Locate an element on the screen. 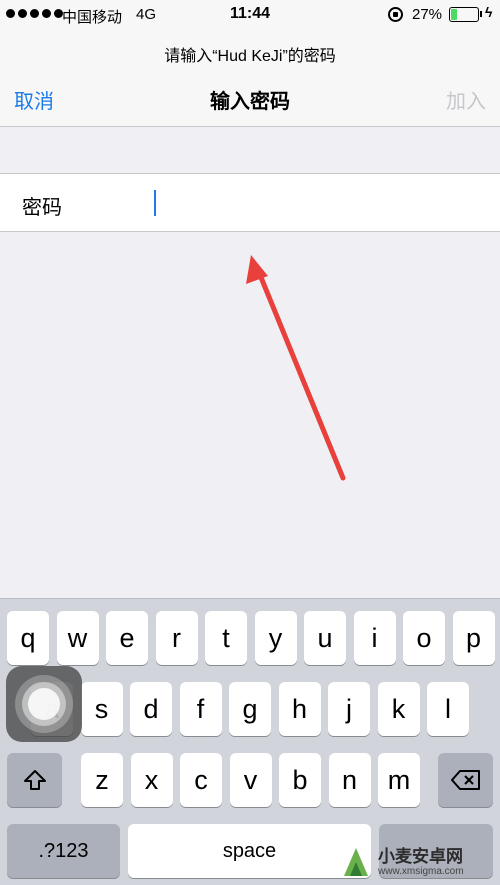 The height and width of the screenshot is (885, 500). key-r: r is located at coordinates (176, 638).